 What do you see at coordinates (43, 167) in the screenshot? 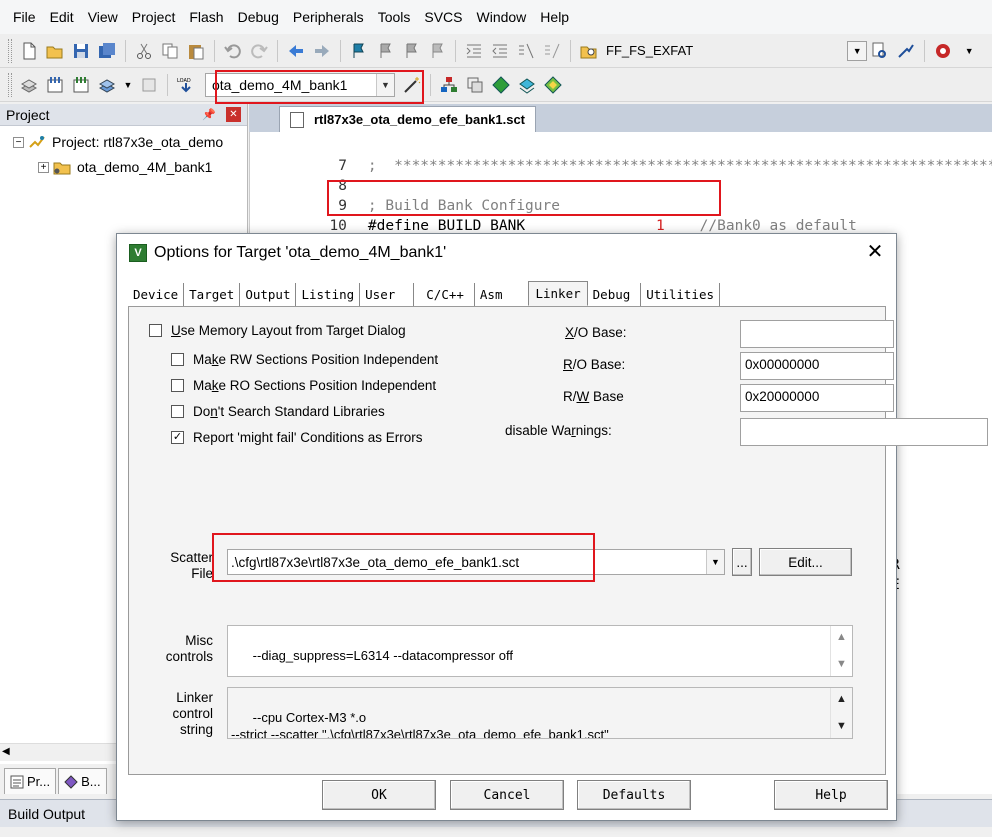
I see `expand-icon: +` at bounding box center [43, 167].